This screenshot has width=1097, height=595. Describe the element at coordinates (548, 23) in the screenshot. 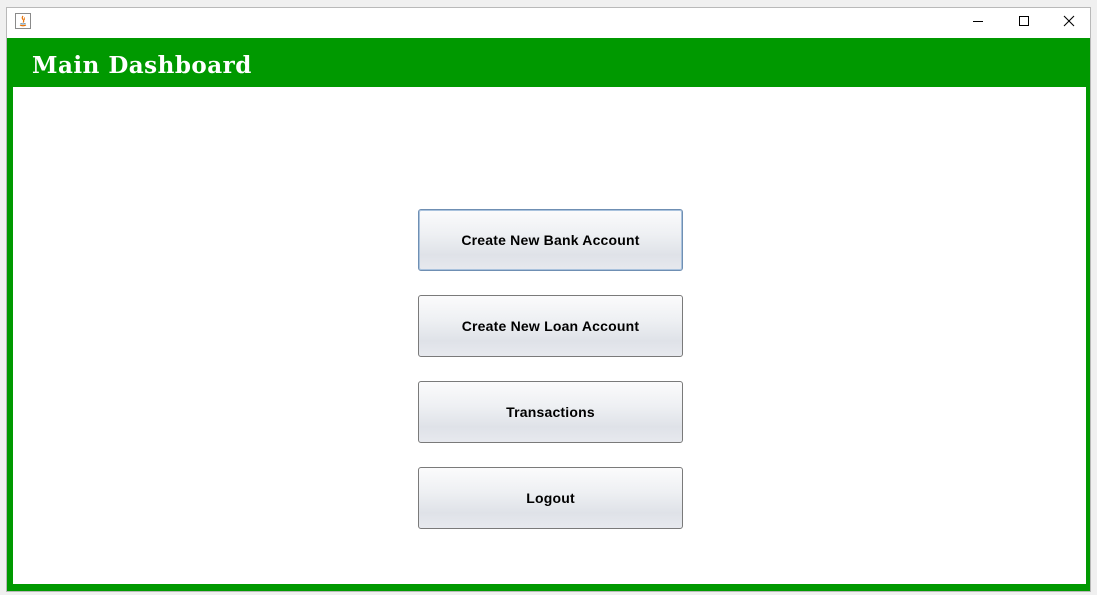

I see `title-bar` at that location.